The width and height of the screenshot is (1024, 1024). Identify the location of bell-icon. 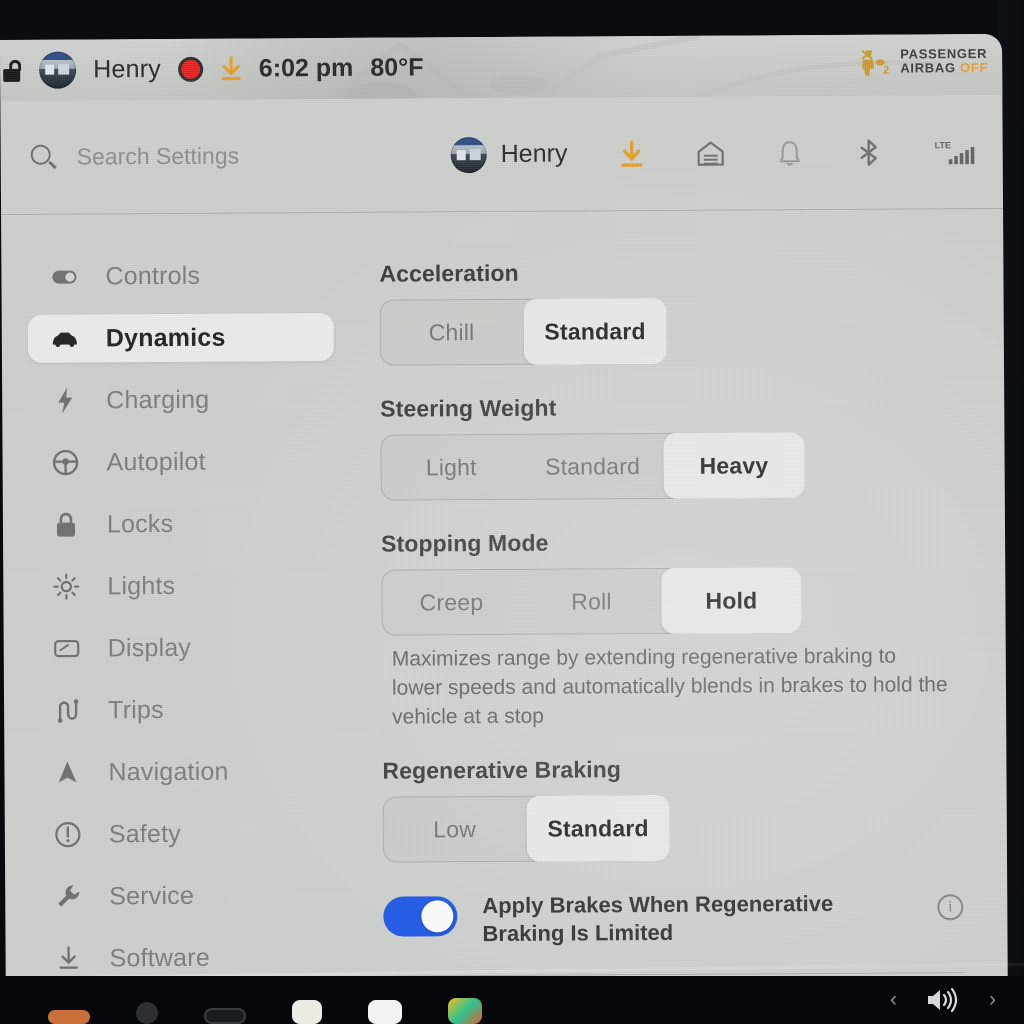
(789, 153).